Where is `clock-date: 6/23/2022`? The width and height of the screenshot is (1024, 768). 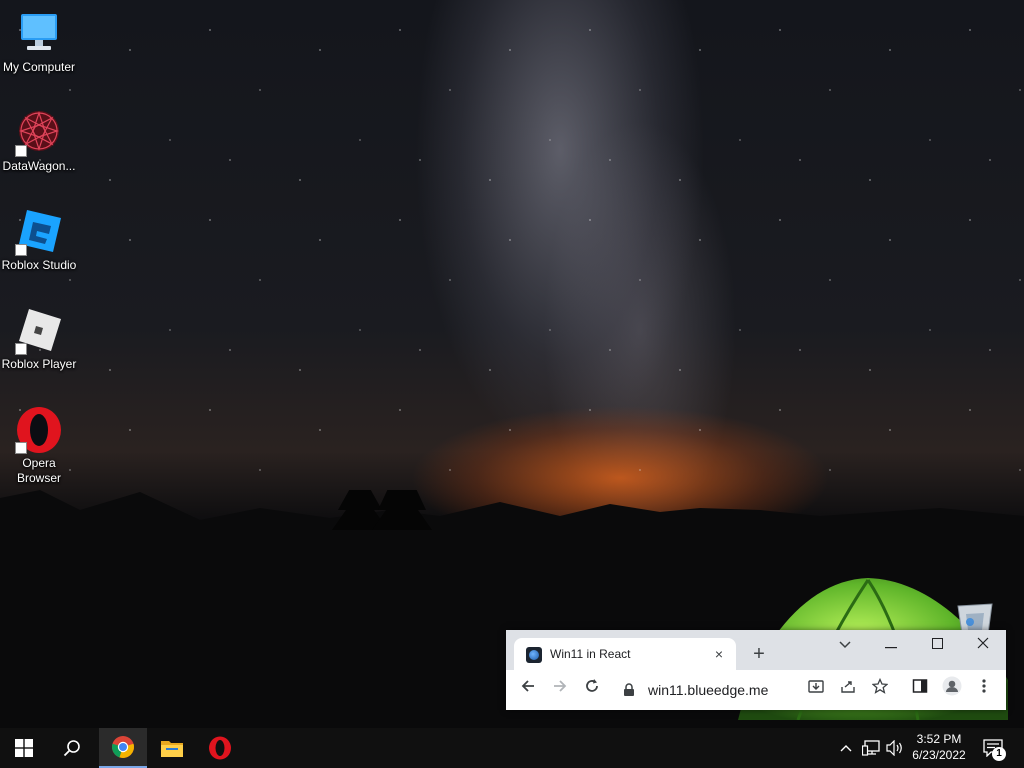
clock-date: 6/23/2022 is located at coordinates (939, 755).